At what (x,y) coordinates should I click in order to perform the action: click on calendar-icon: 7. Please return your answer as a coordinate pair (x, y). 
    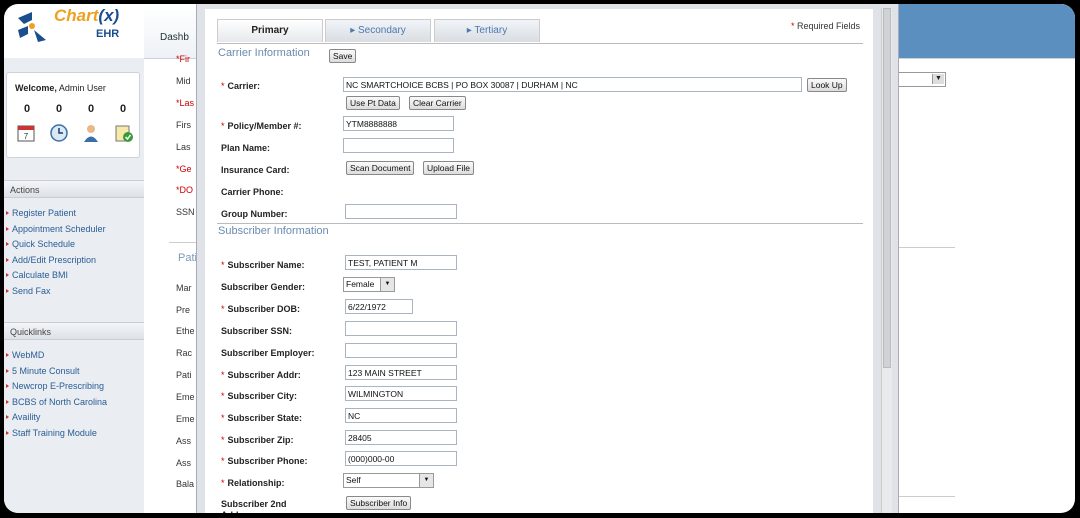
    Looking at the image, I should click on (26, 133).